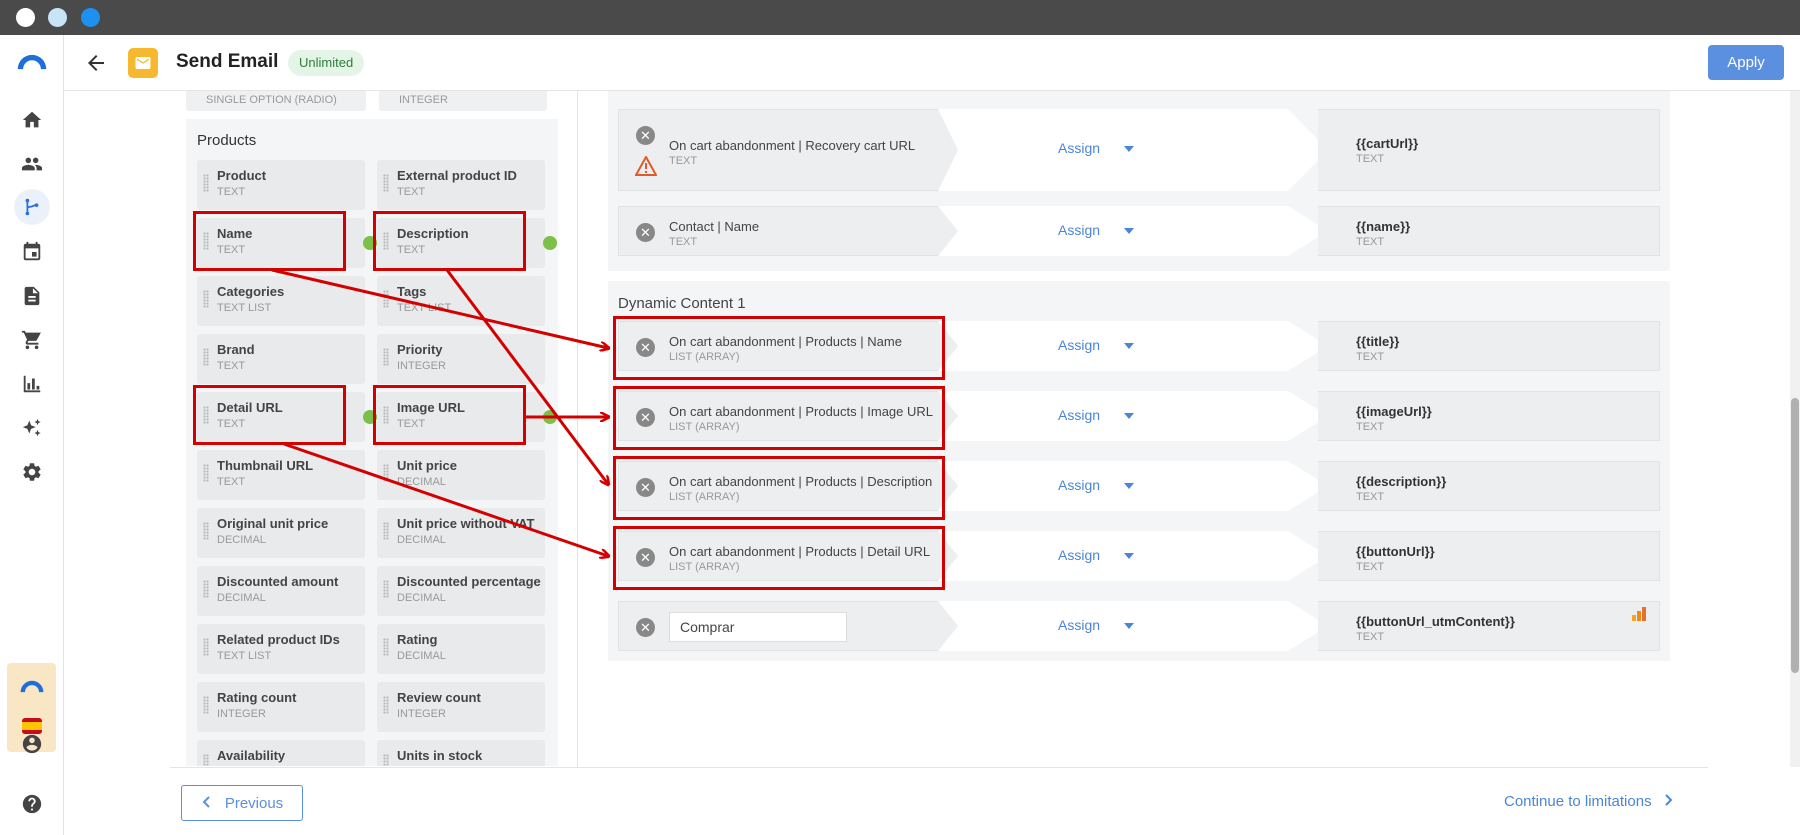 The width and height of the screenshot is (1800, 835). I want to click on analytics-icon, so click(32, 384).